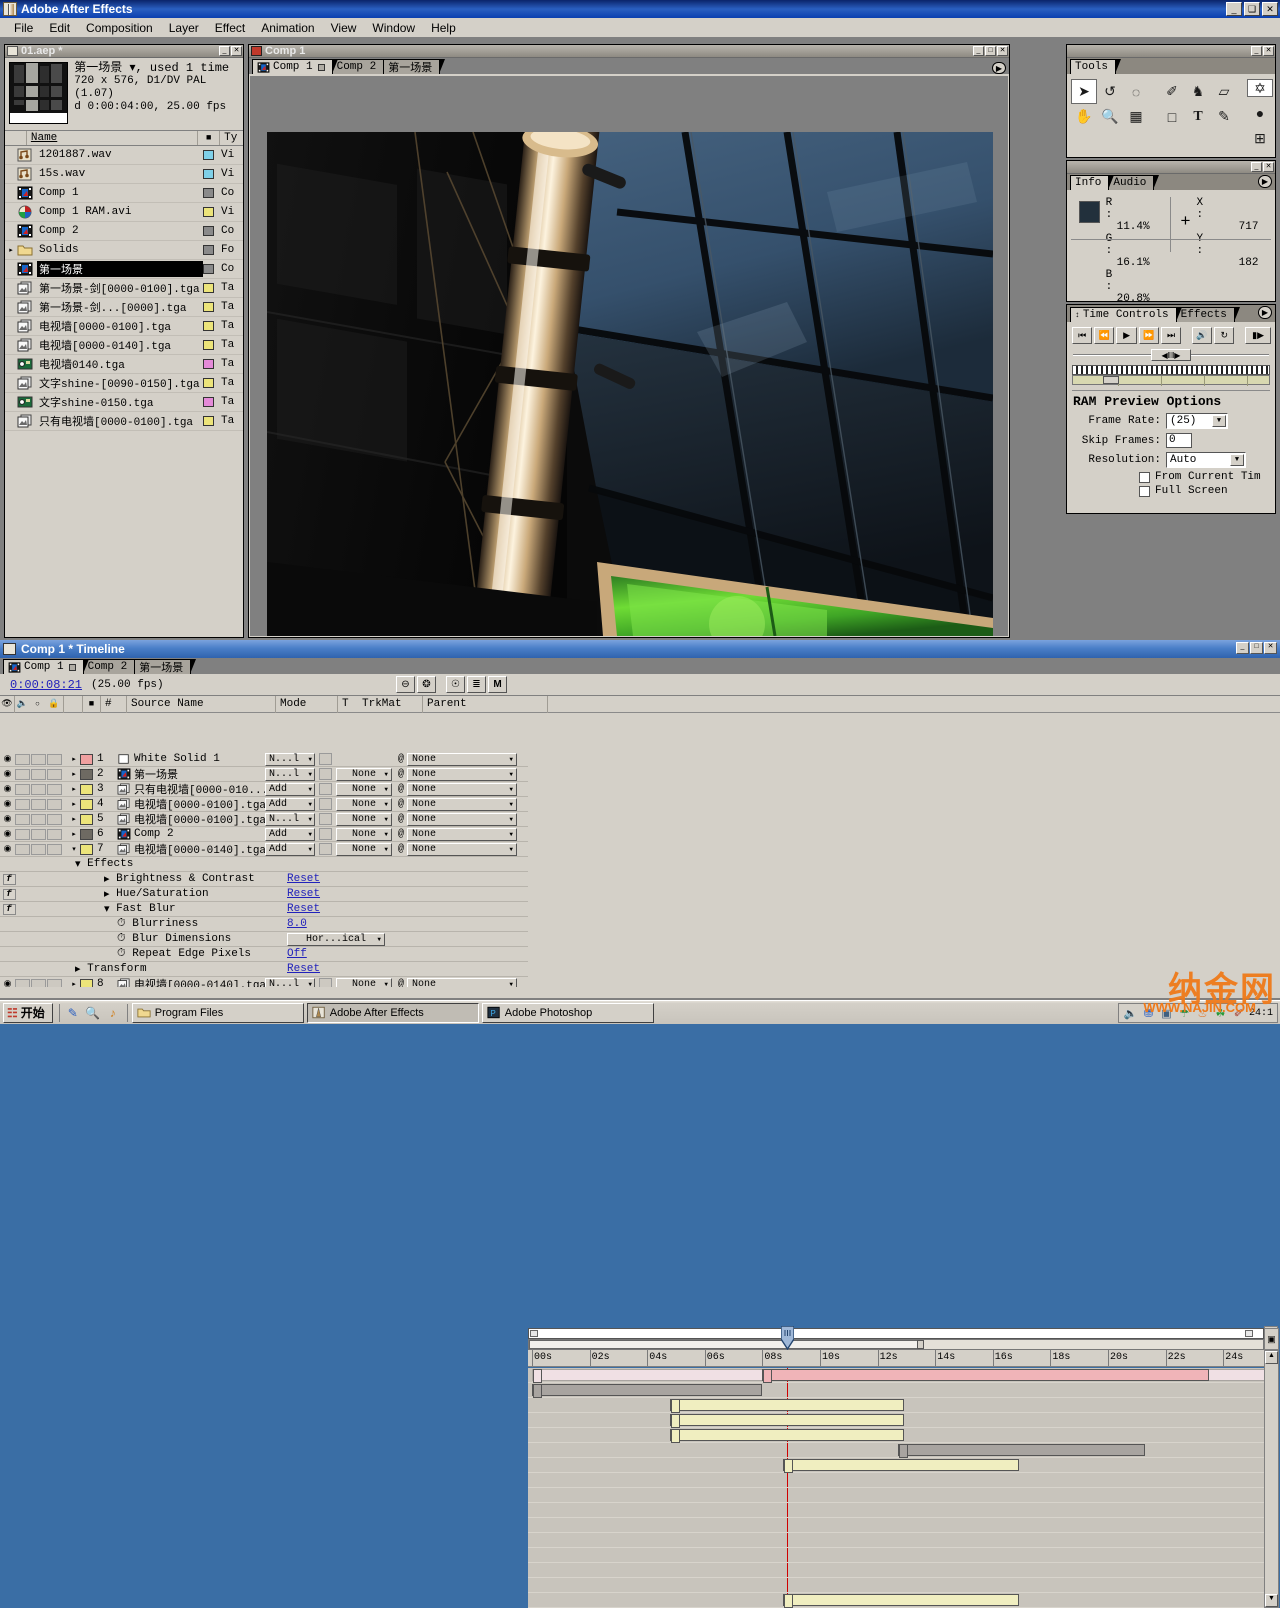  Describe the element at coordinates (191, 819) in the screenshot. I see `layer-source-name: 电视墙[0000-0100].tga` at that location.